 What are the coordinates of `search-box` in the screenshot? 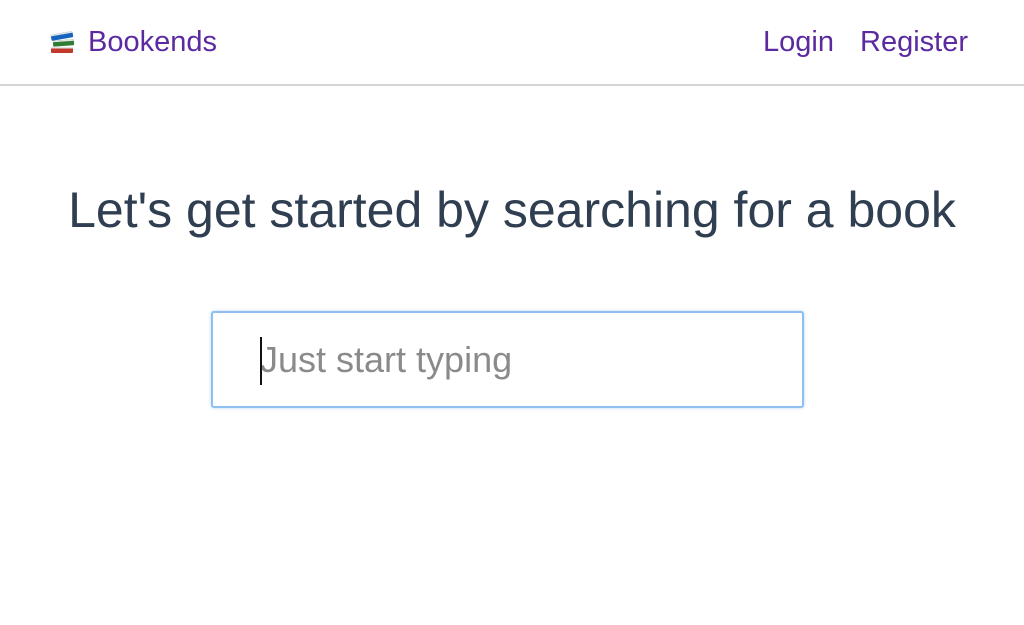 It's located at (507, 359).